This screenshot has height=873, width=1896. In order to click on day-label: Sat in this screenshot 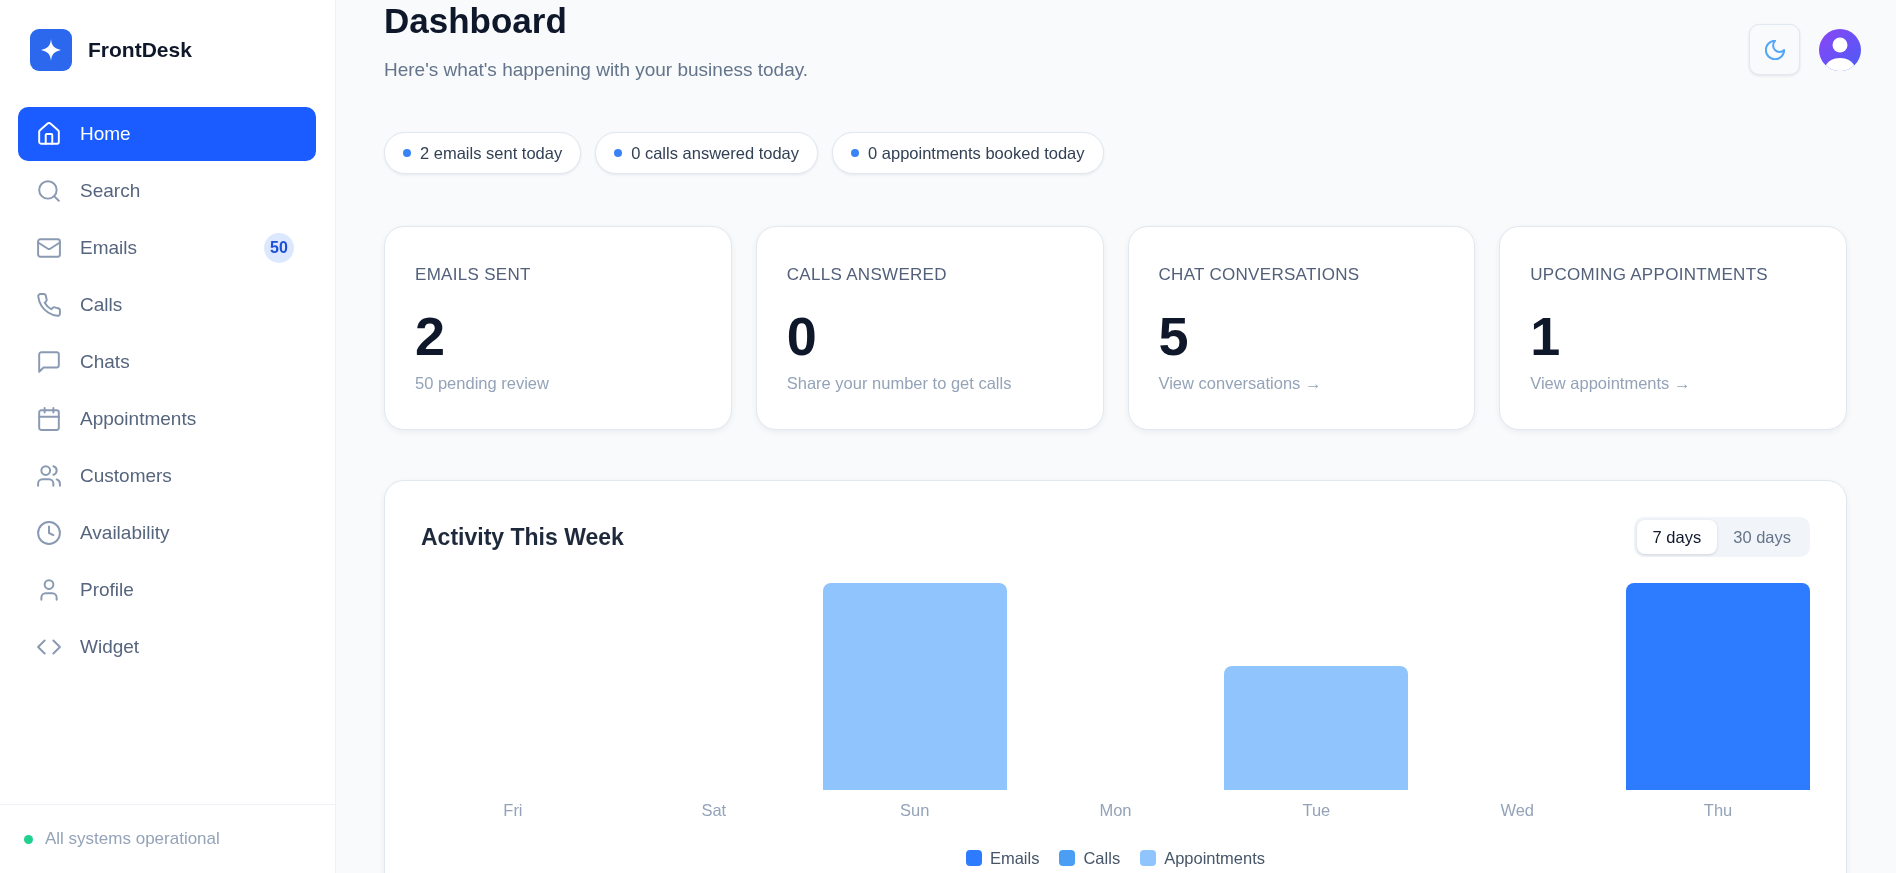, I will do `click(714, 810)`.